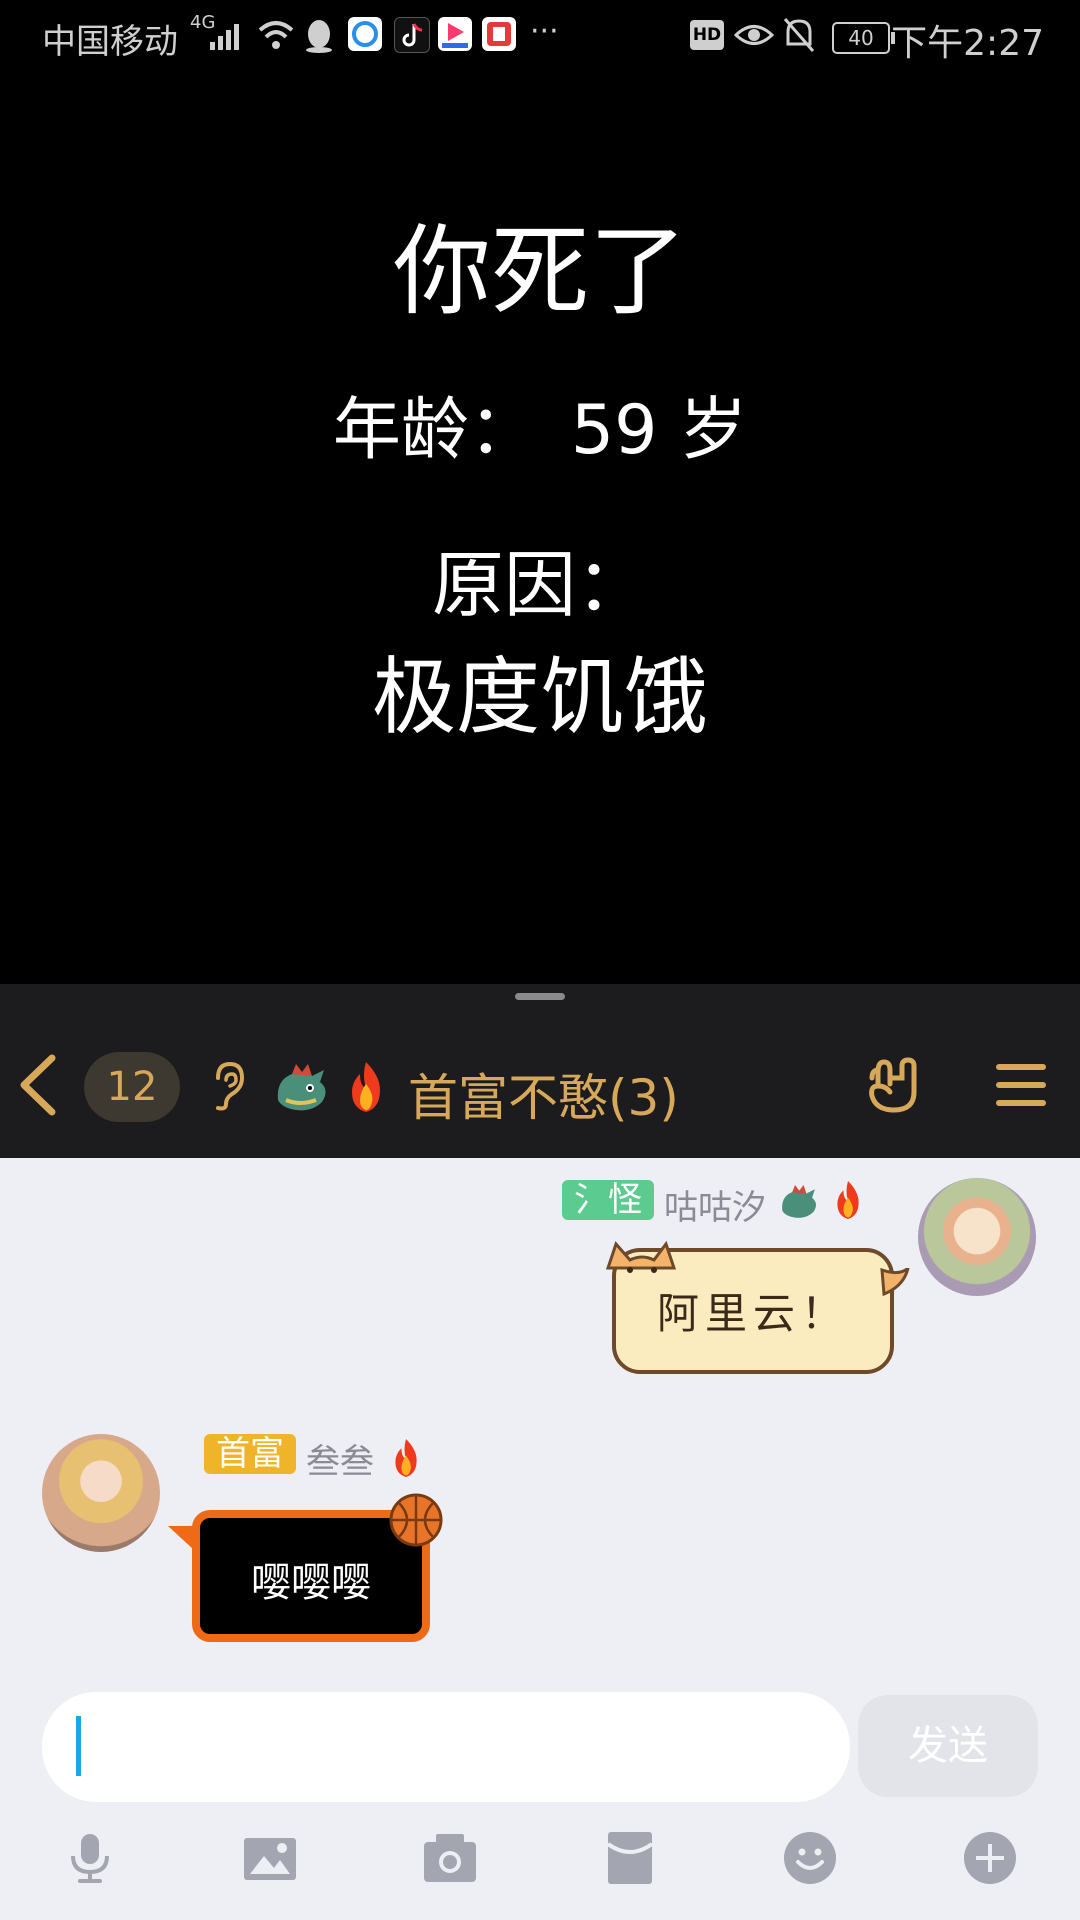  What do you see at coordinates (540, 423) in the screenshot?
I see `age-line: 年龄： 59 岁` at bounding box center [540, 423].